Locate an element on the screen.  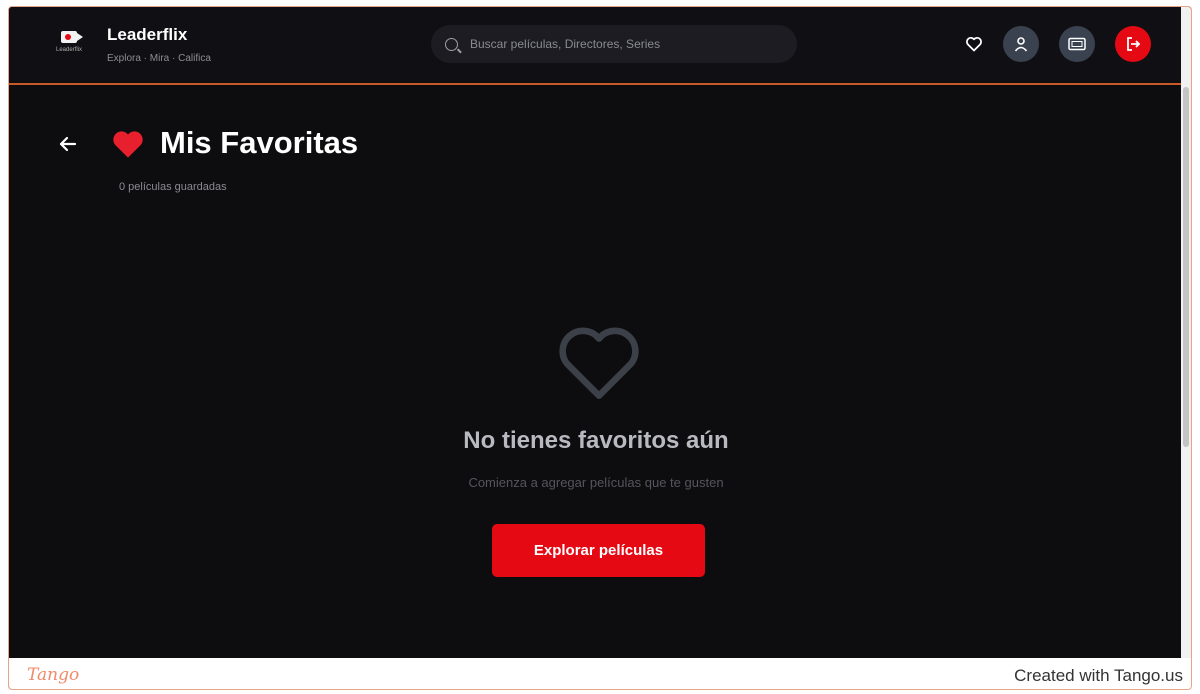
explore-movies-button: Explorar películas is located at coordinates (598, 550).